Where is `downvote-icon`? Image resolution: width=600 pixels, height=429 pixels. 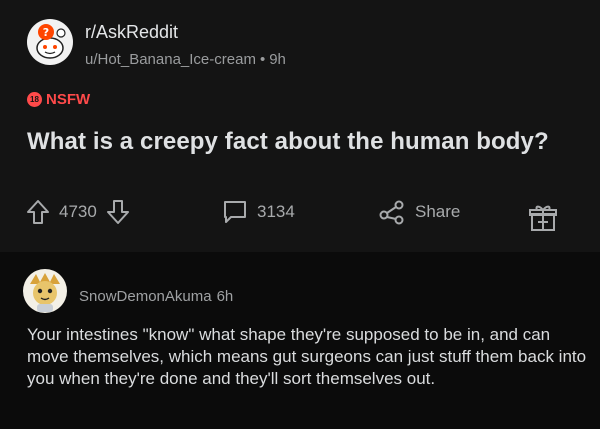 downvote-icon is located at coordinates (118, 212).